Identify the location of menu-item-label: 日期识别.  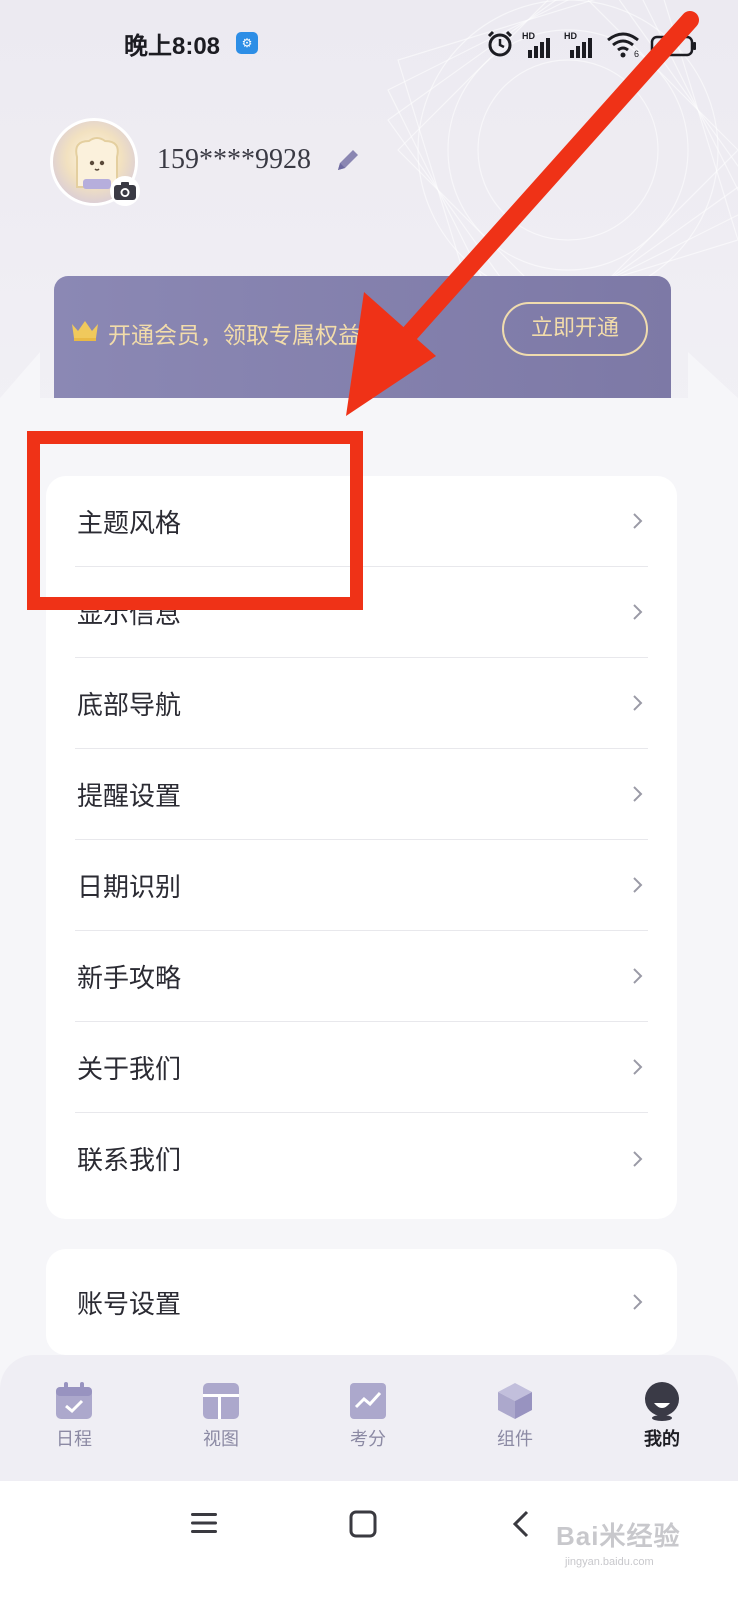
(129, 887).